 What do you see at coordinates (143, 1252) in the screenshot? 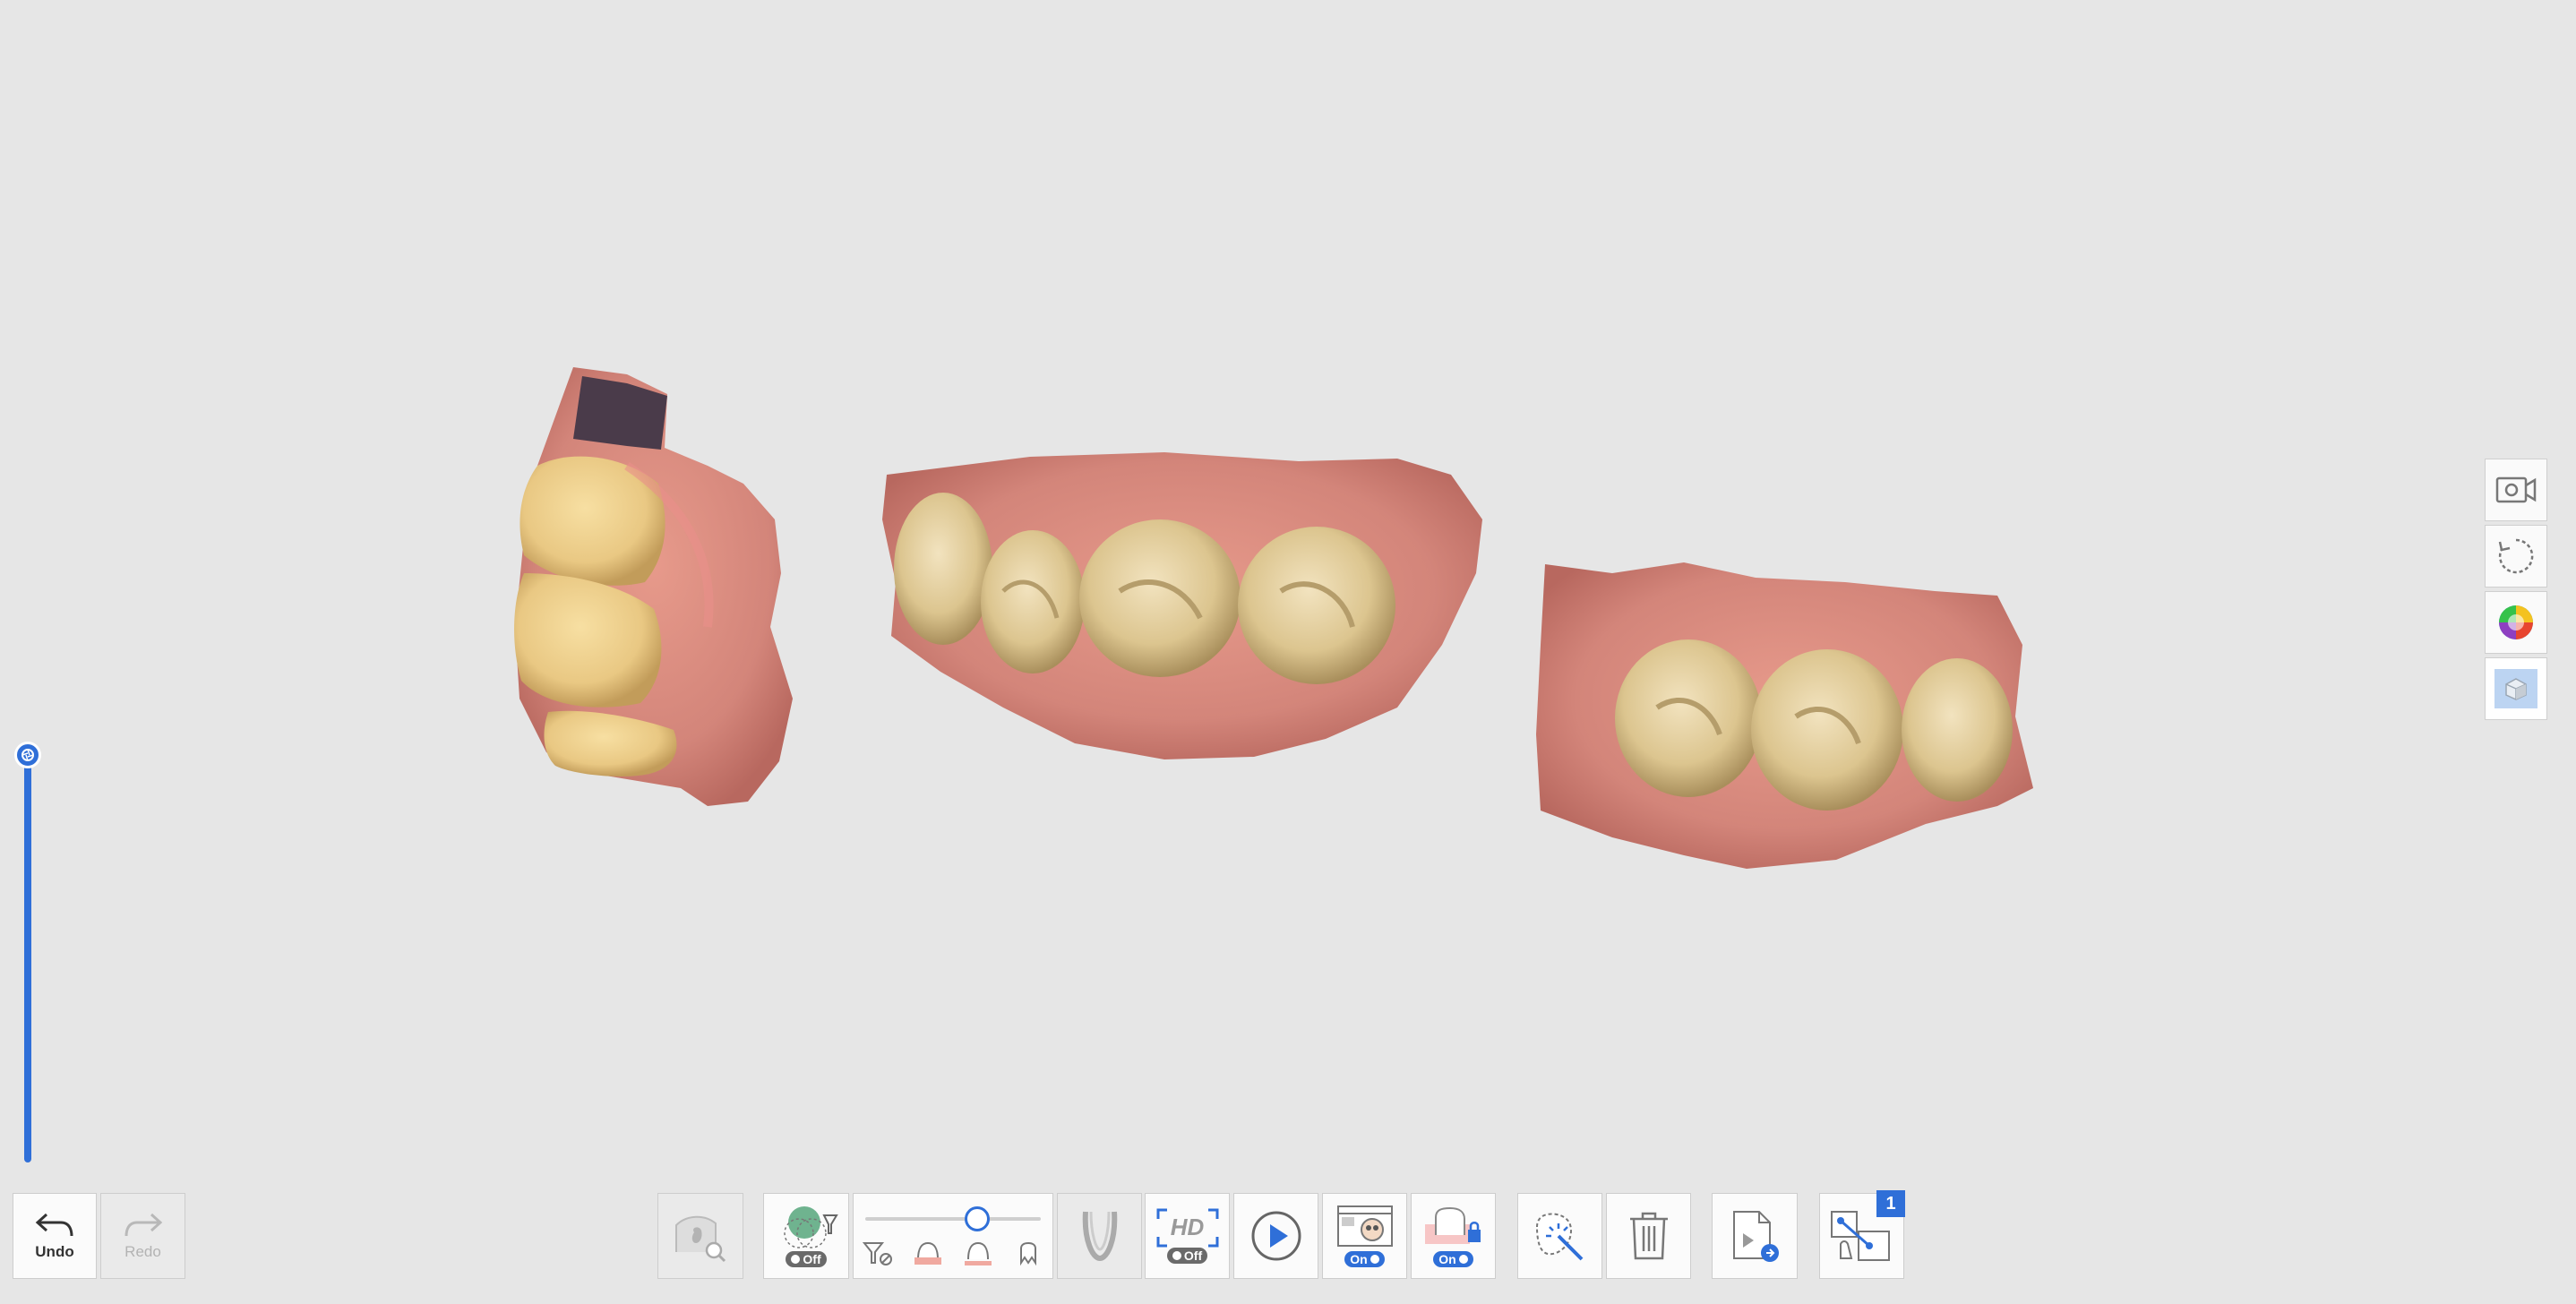
I see `redo-label: Redo` at bounding box center [143, 1252].